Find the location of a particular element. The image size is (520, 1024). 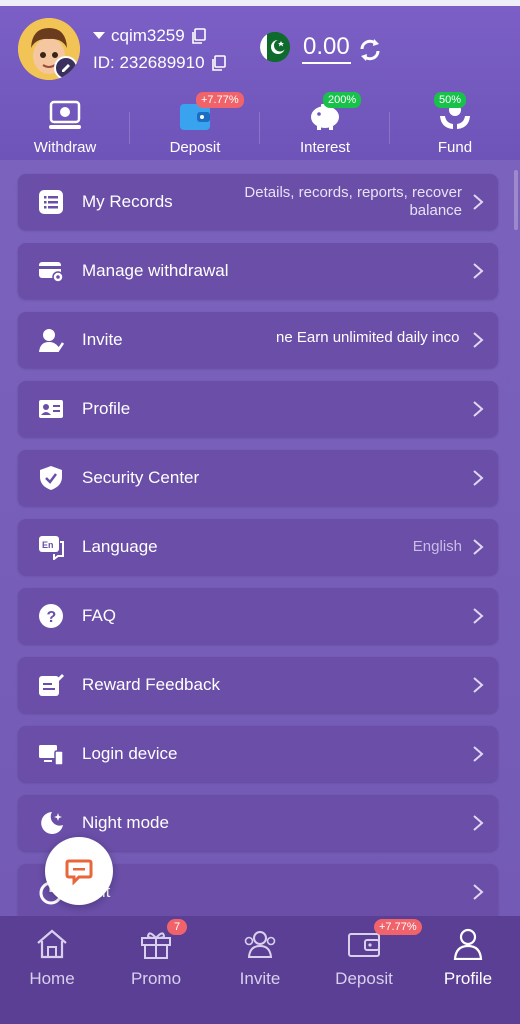

quick-interest: 200% Interest is located at coordinates (325, 126).